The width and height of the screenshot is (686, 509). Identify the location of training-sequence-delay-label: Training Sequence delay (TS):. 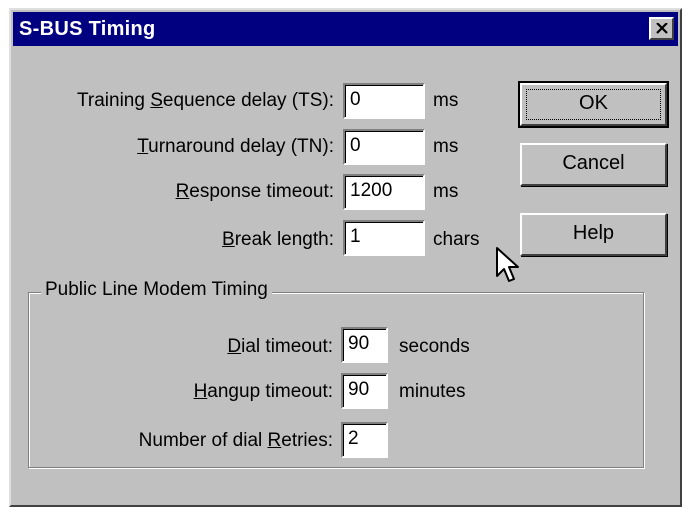
(205, 100).